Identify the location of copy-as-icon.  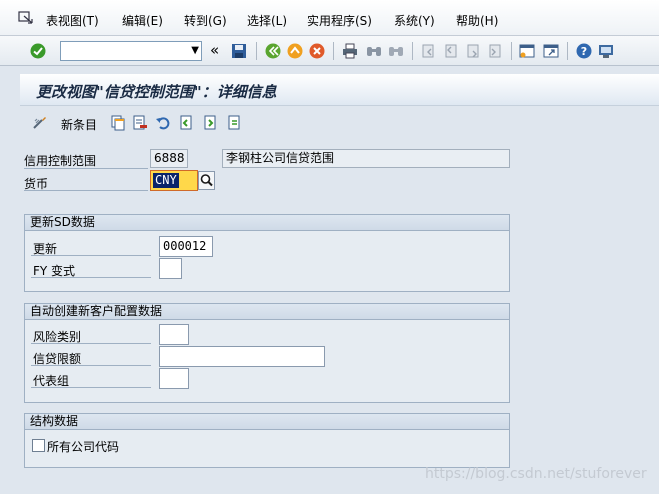
(118, 123).